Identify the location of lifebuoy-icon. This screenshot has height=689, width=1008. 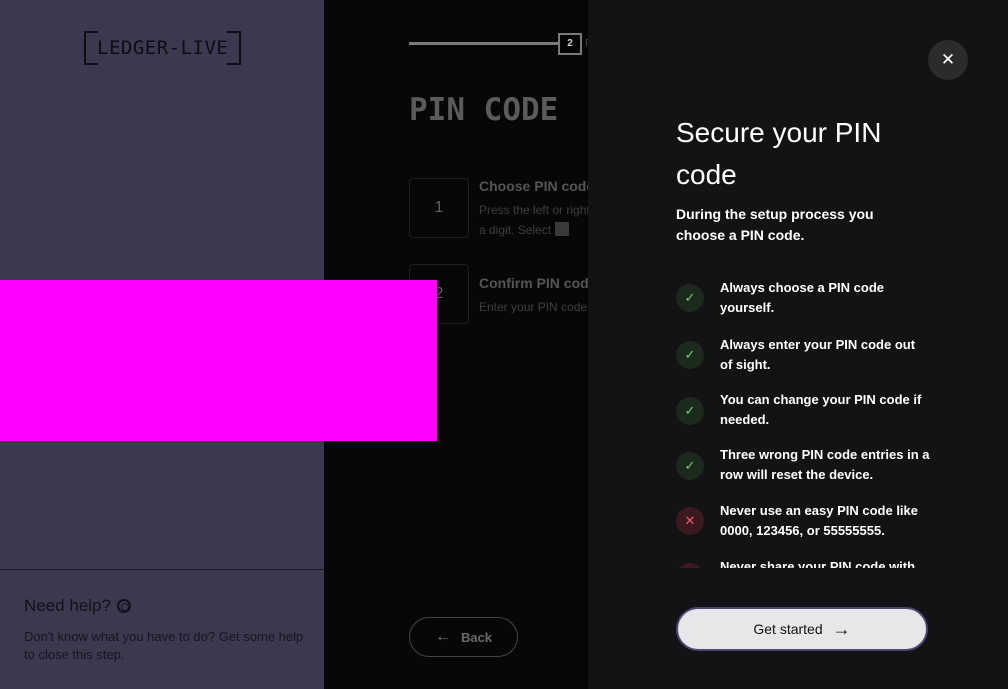
(123, 606).